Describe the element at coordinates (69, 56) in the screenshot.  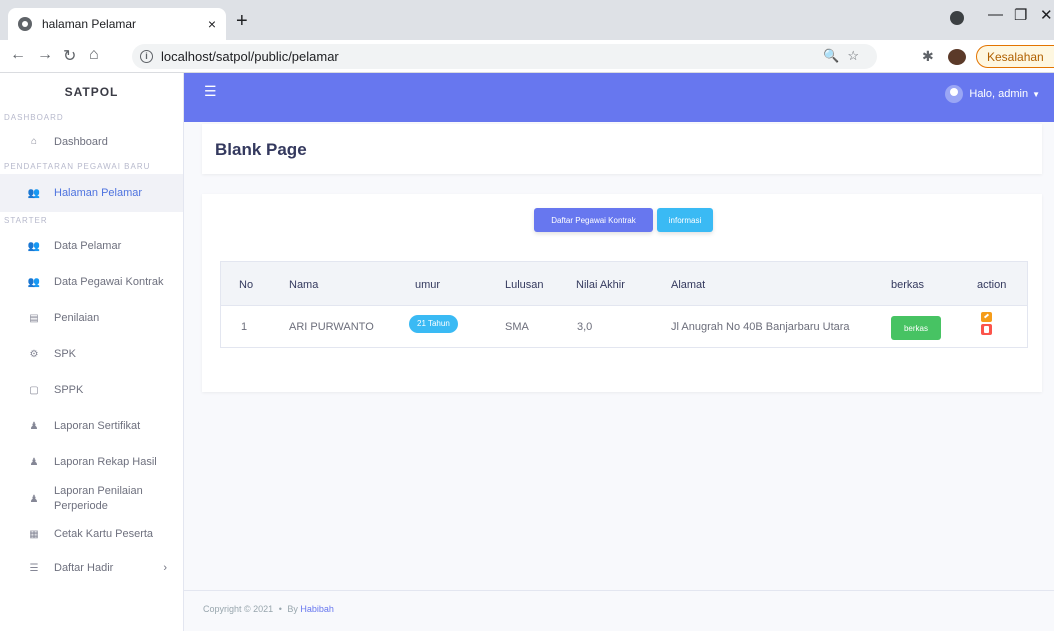
I see `reload-icon: ↻` at that location.